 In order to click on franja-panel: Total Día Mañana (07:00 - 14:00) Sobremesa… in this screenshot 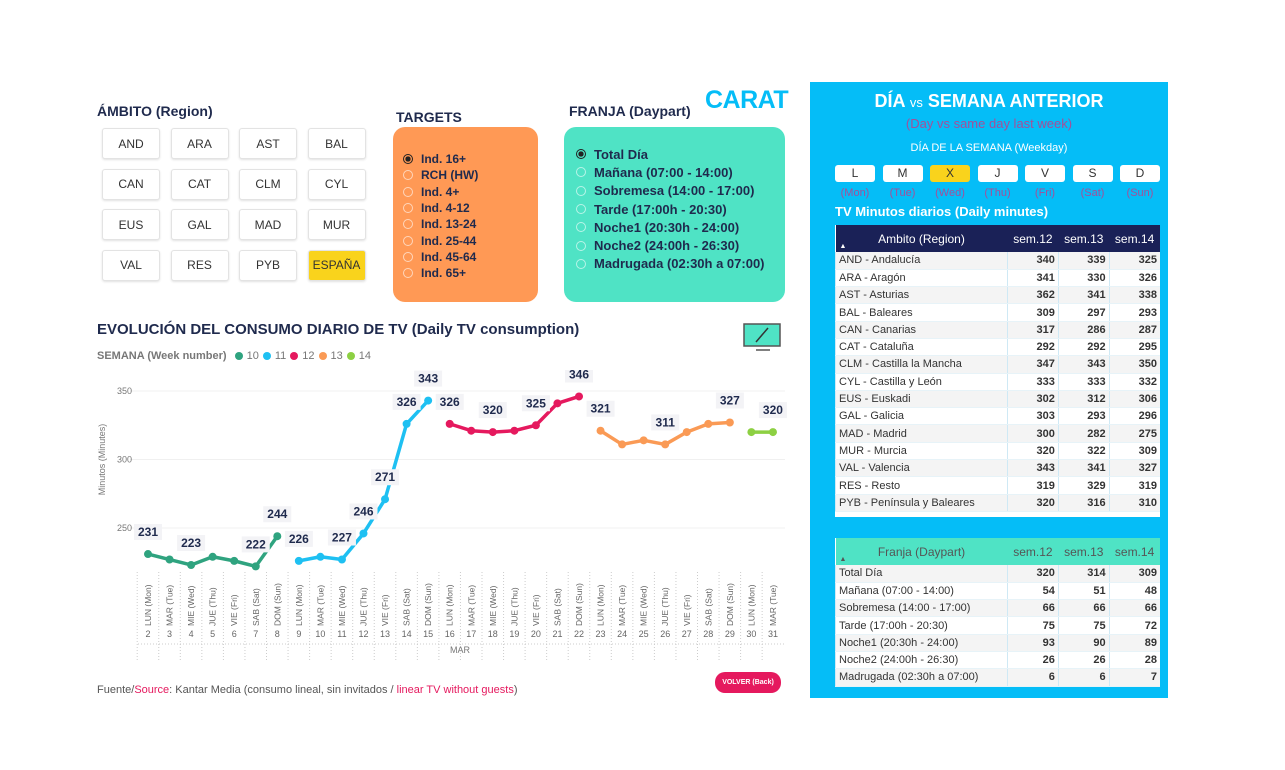, I will do `click(674, 214)`.